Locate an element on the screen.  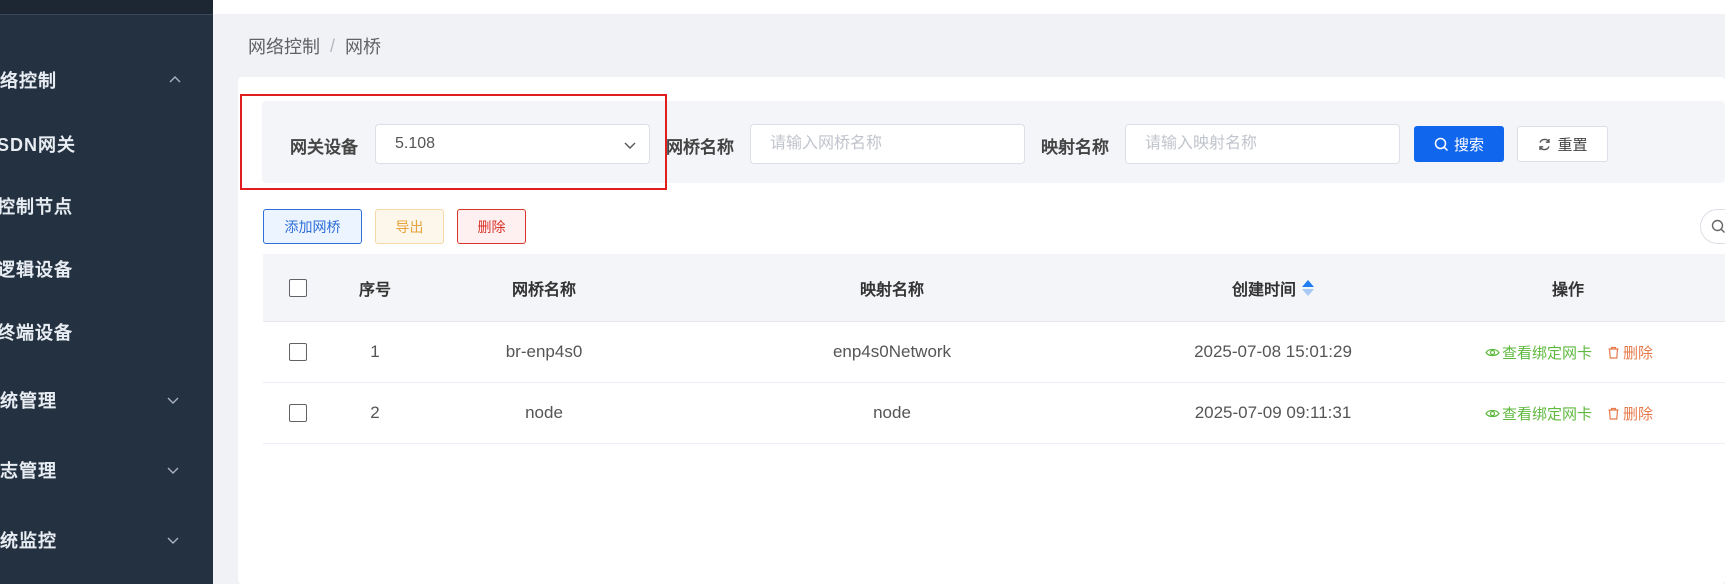
table-header: 序号 网桥名称 映射名称 创建时间 操作 is located at coordinates (994, 288).